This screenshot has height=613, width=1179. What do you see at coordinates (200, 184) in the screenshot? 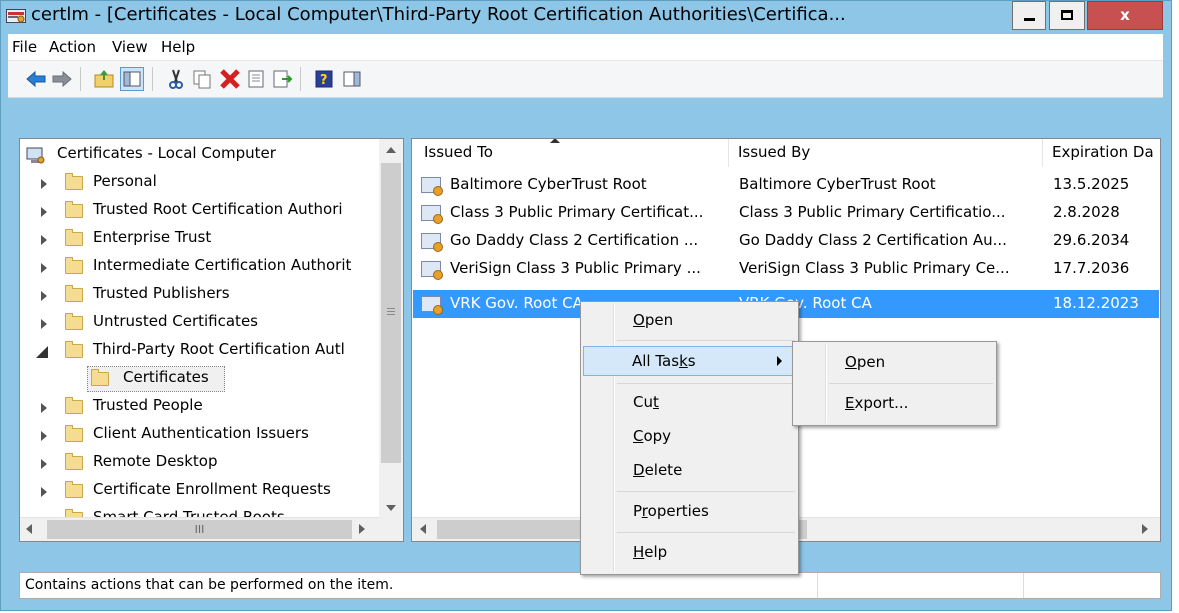
I see `tree-item-personal: Personal` at bounding box center [200, 184].